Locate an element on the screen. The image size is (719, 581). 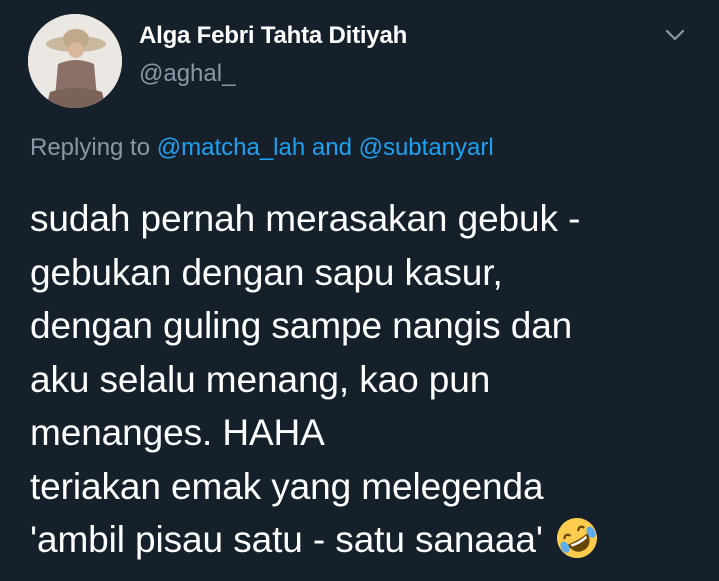
tweet-line: menanges. HAHA is located at coordinates (177, 432).